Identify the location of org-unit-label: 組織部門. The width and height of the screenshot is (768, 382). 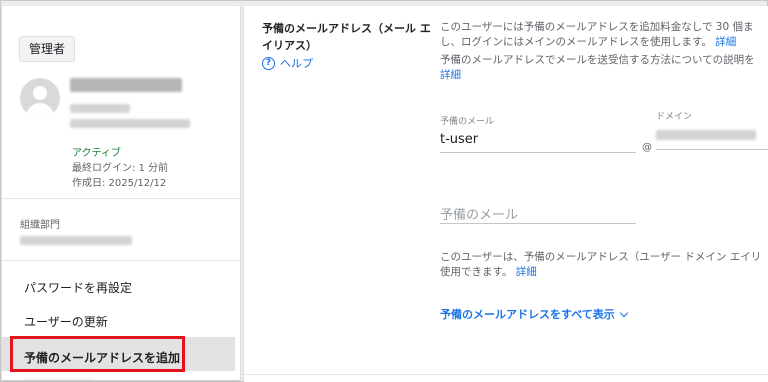
(40, 225).